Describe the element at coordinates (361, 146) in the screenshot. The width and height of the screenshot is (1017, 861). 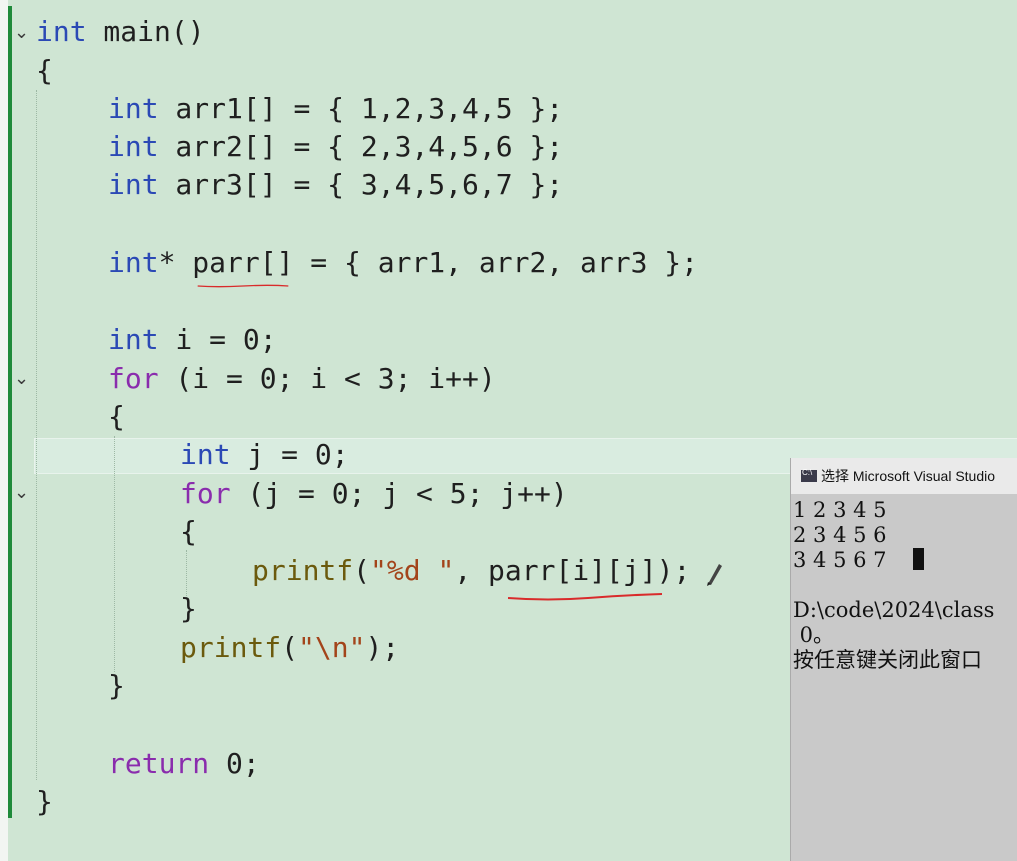
I see `code-text: arr2[] = { 2,3,4,5,6 };` at that location.